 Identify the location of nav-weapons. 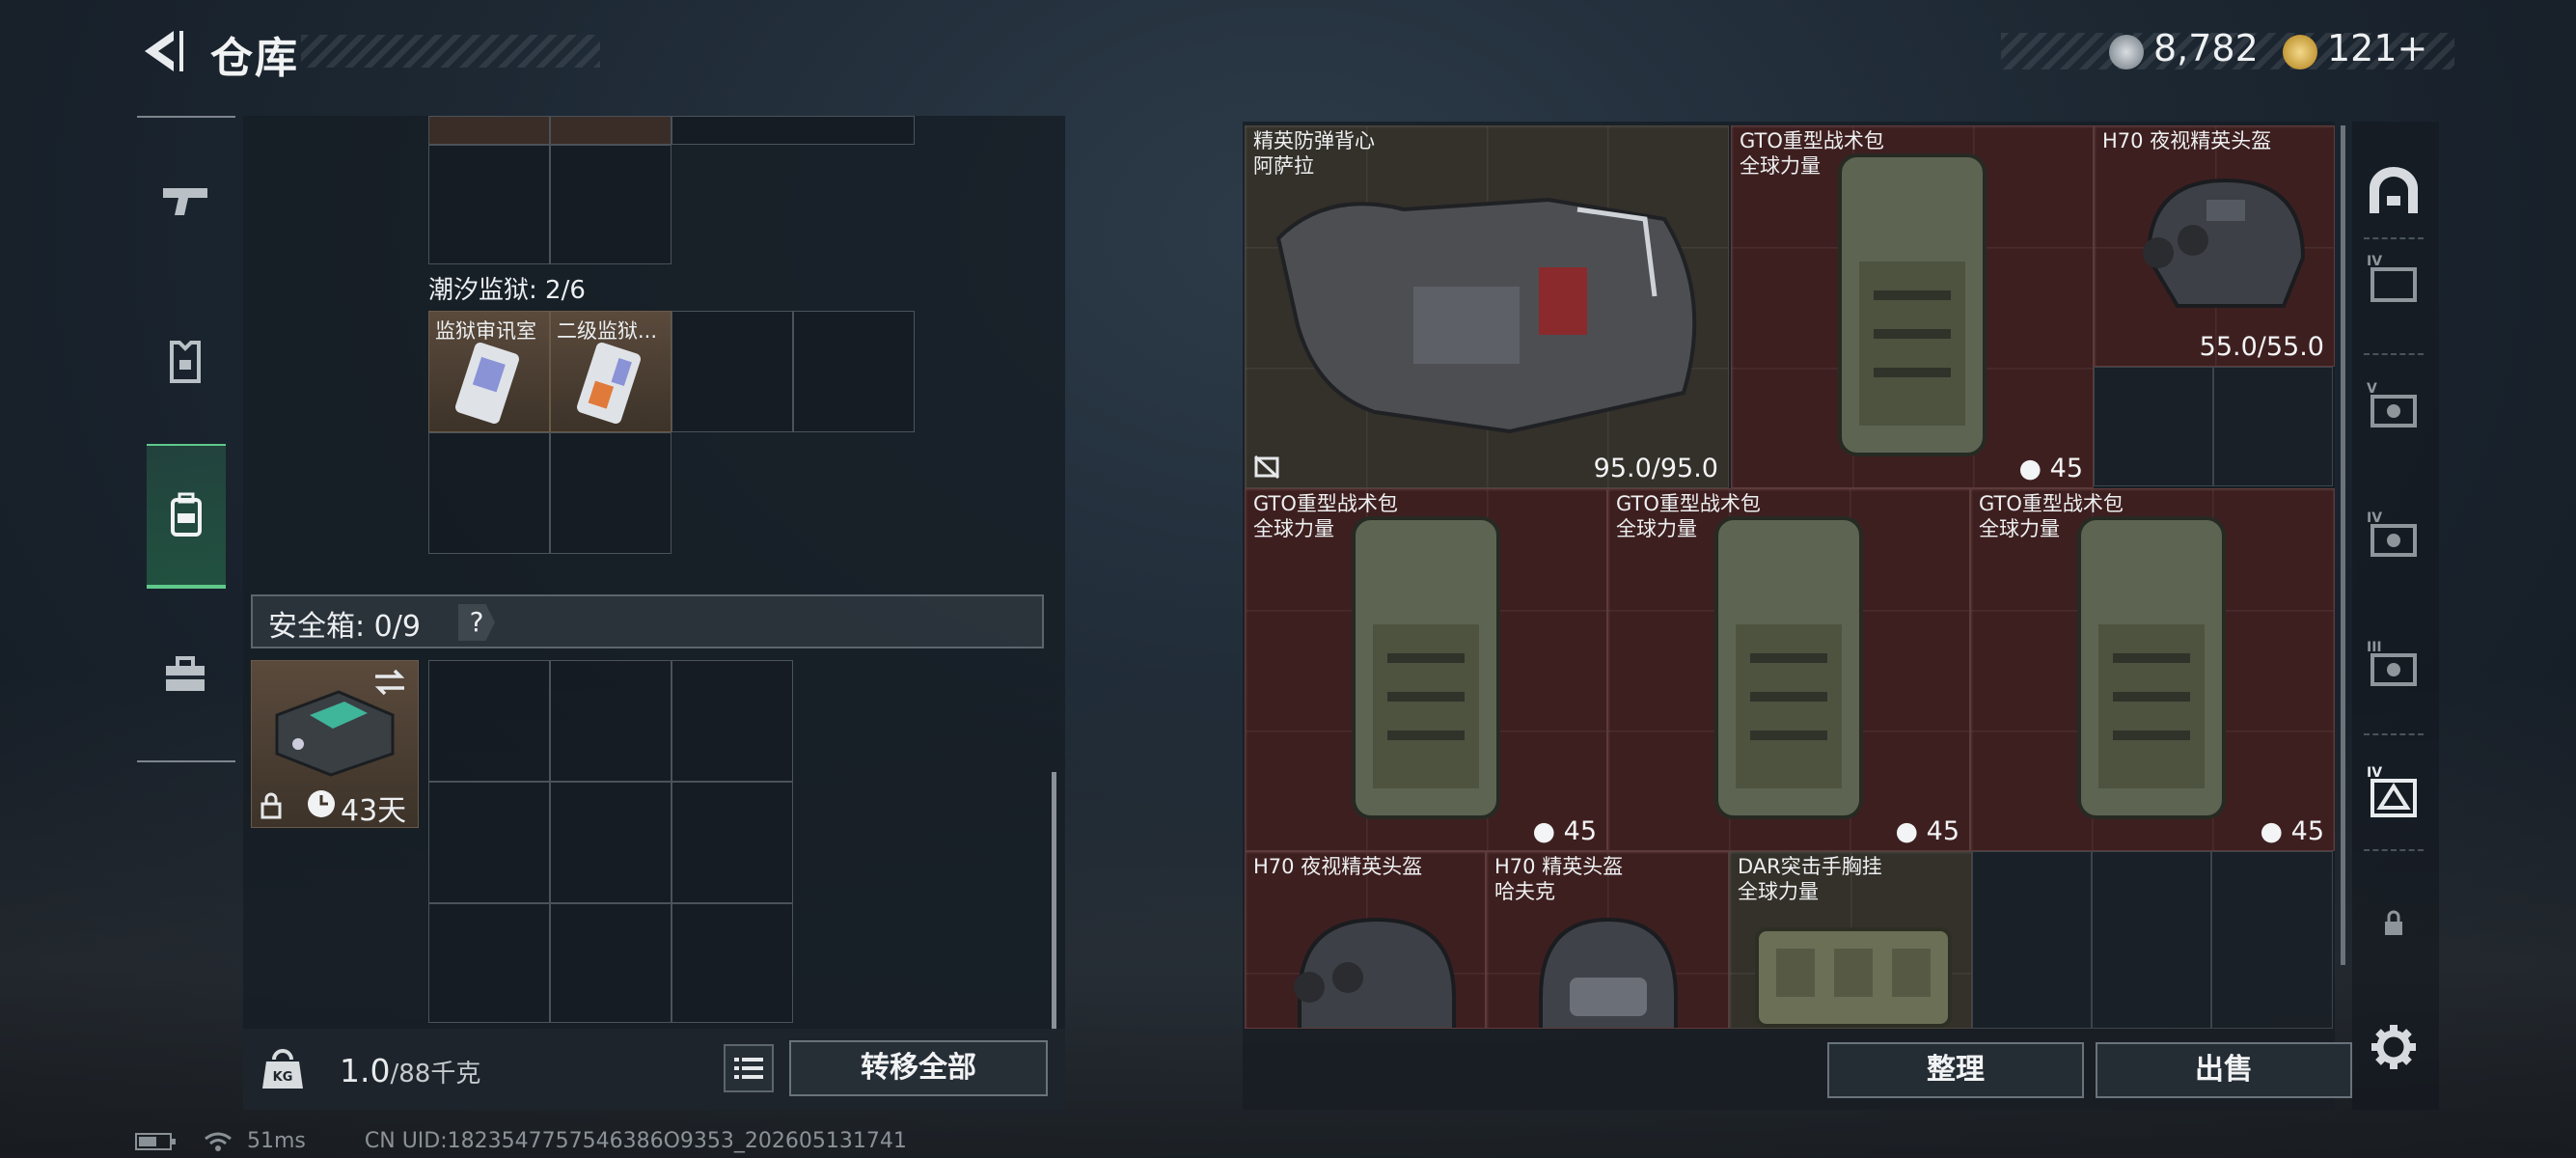
(185, 201).